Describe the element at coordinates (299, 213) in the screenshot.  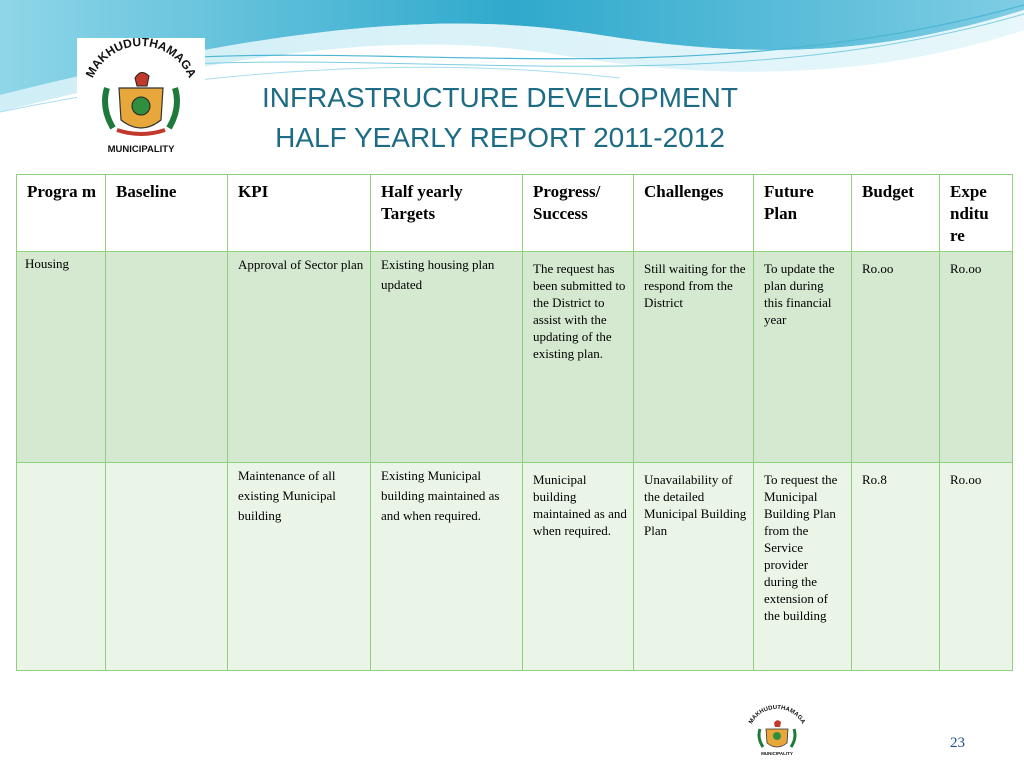
I see `header-kpi: KPI` at that location.